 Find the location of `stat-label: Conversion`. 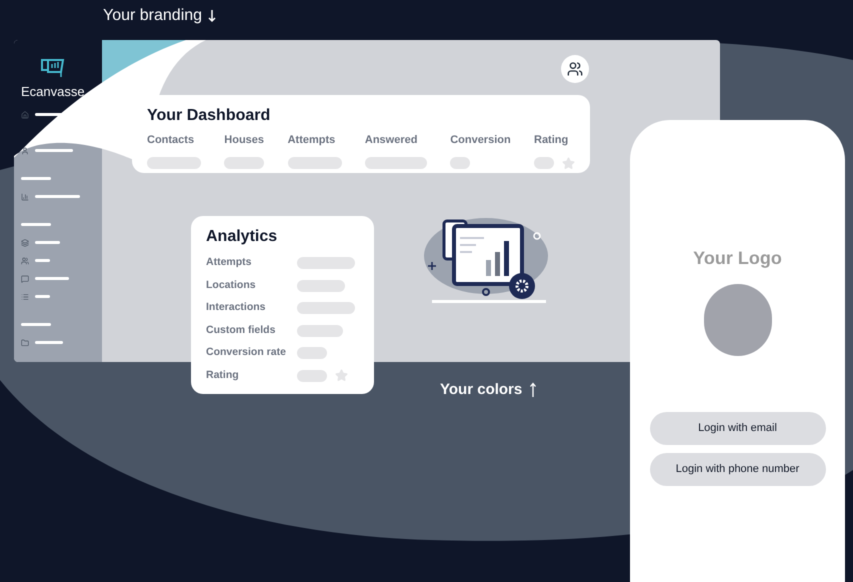

stat-label: Conversion is located at coordinates (480, 140).